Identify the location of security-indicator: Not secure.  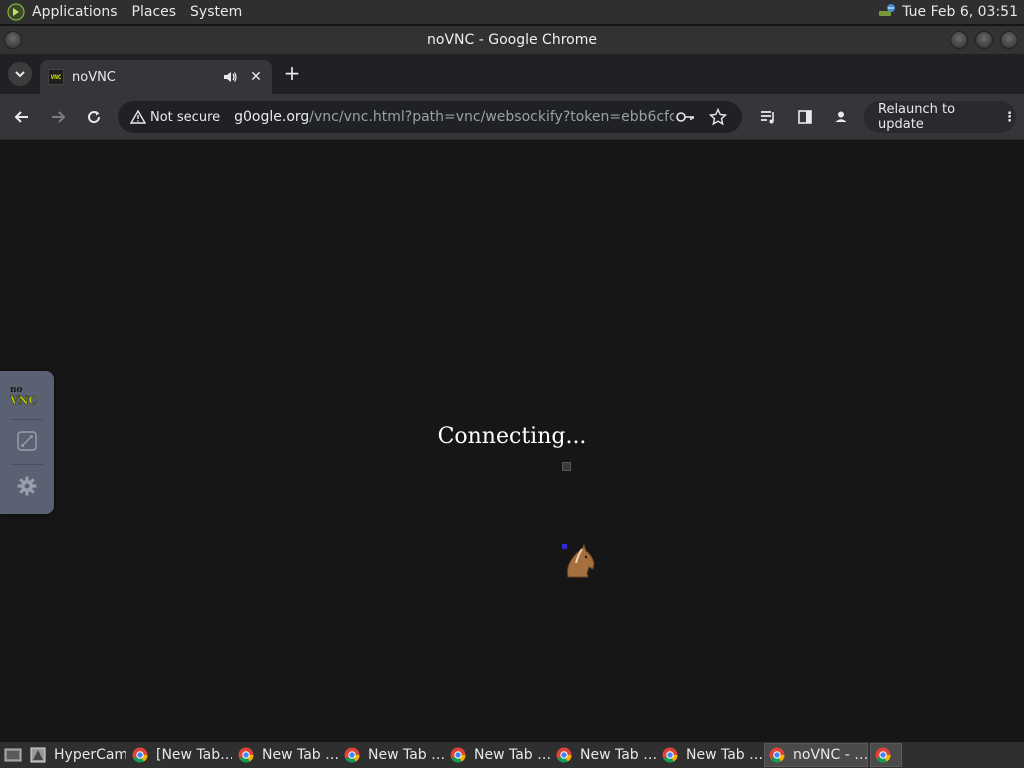
(175, 117).